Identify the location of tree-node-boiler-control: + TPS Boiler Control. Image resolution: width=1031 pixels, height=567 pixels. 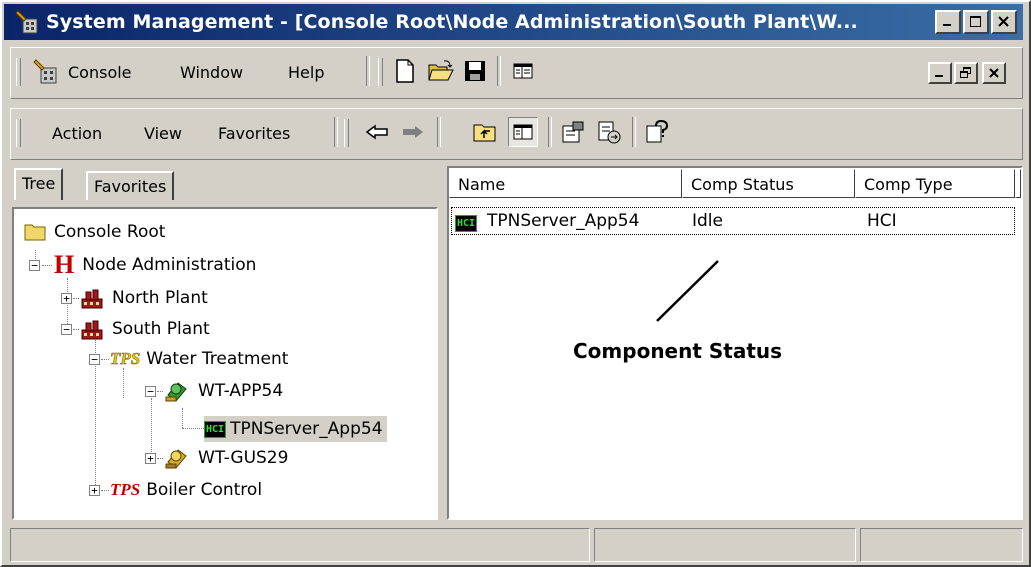
(175, 490).